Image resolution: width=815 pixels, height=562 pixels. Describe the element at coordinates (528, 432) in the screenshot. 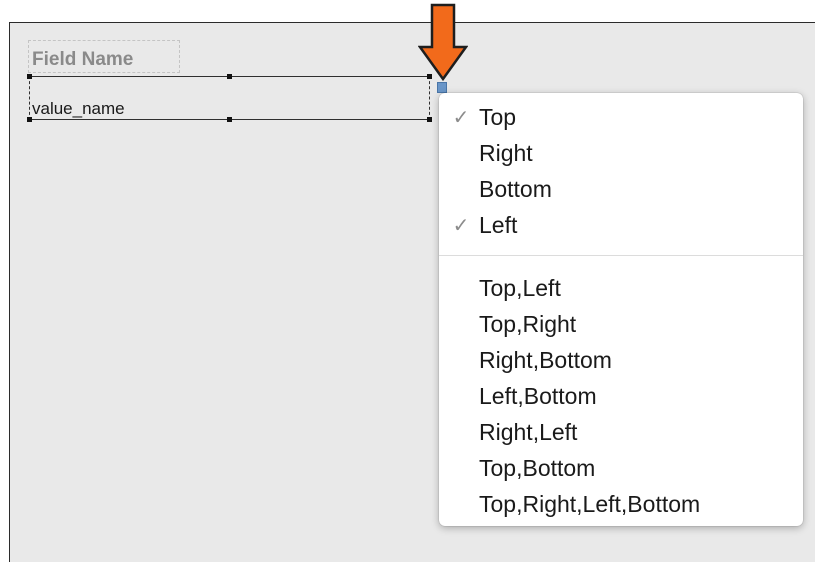

I see `menu-item-label: Right,Left` at that location.